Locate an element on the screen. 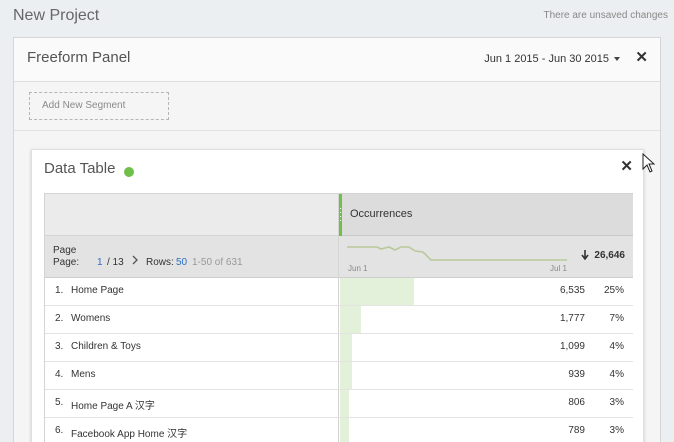 This screenshot has width=674, height=442. table-row: 2. Womens 1,777 7% is located at coordinates (339, 320).